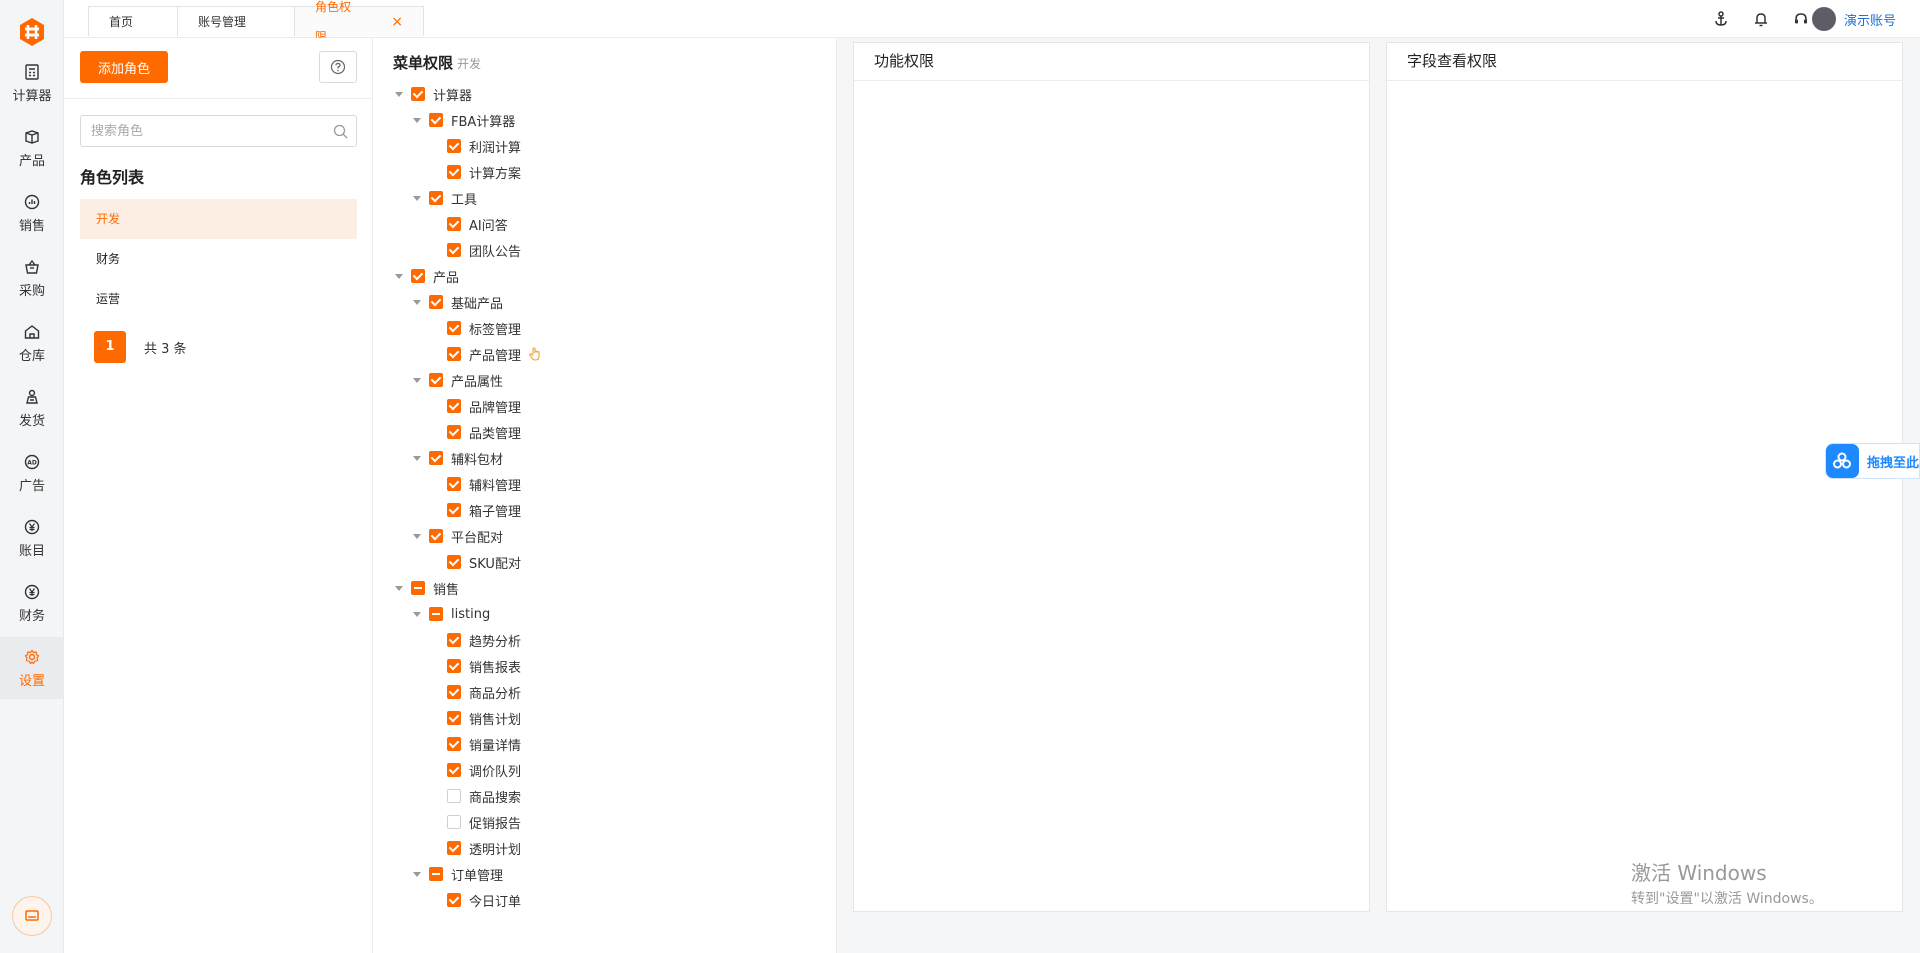 Image resolution: width=1920 pixels, height=953 pixels. I want to click on tree-node-label: SKU配对, so click(495, 562).